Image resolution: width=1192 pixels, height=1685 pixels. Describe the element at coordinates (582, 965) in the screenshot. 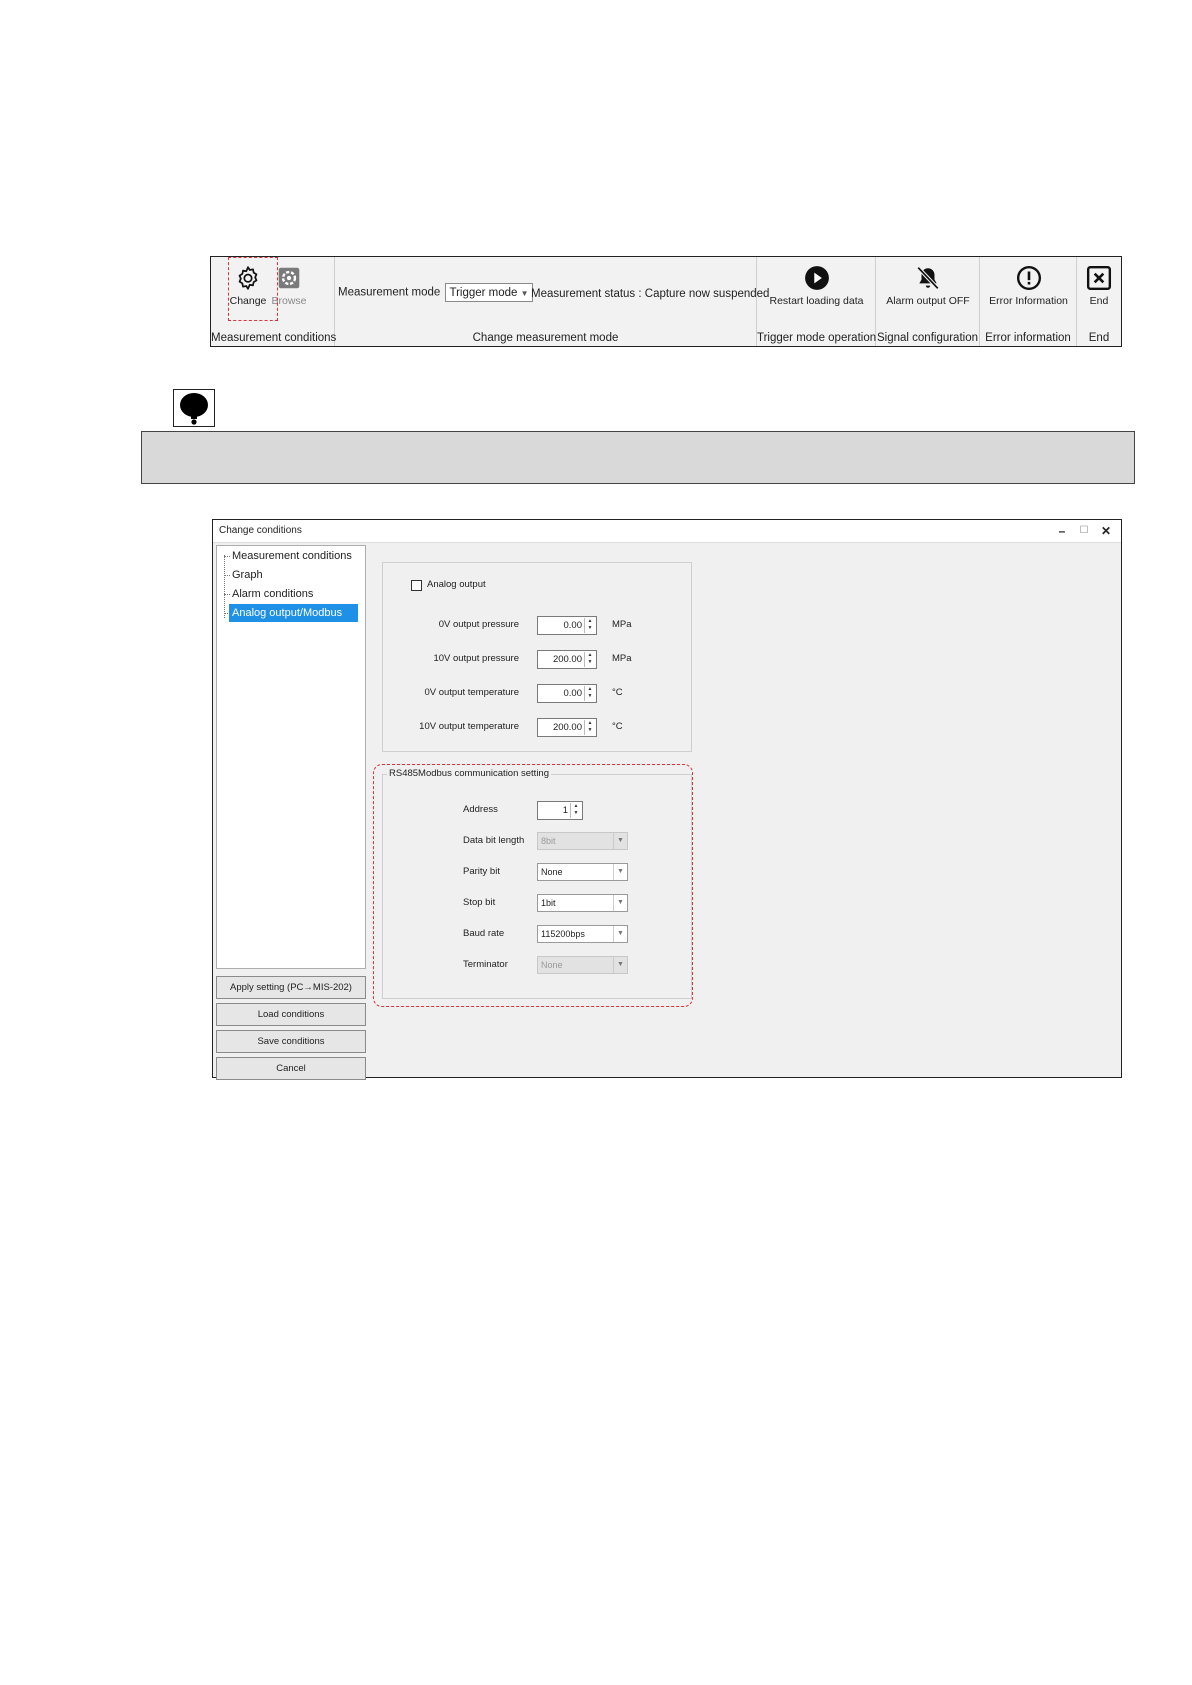

I see `terminator-select: None ▼` at that location.